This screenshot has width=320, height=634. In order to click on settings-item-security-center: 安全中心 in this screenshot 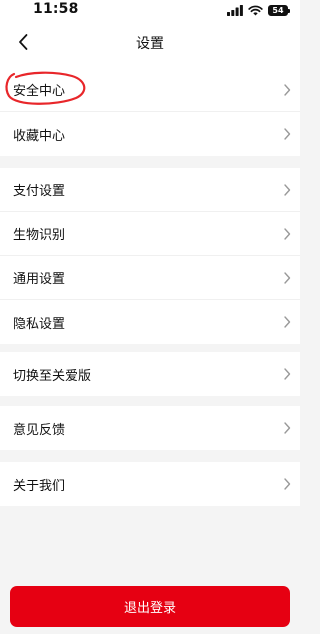, I will do `click(150, 90)`.